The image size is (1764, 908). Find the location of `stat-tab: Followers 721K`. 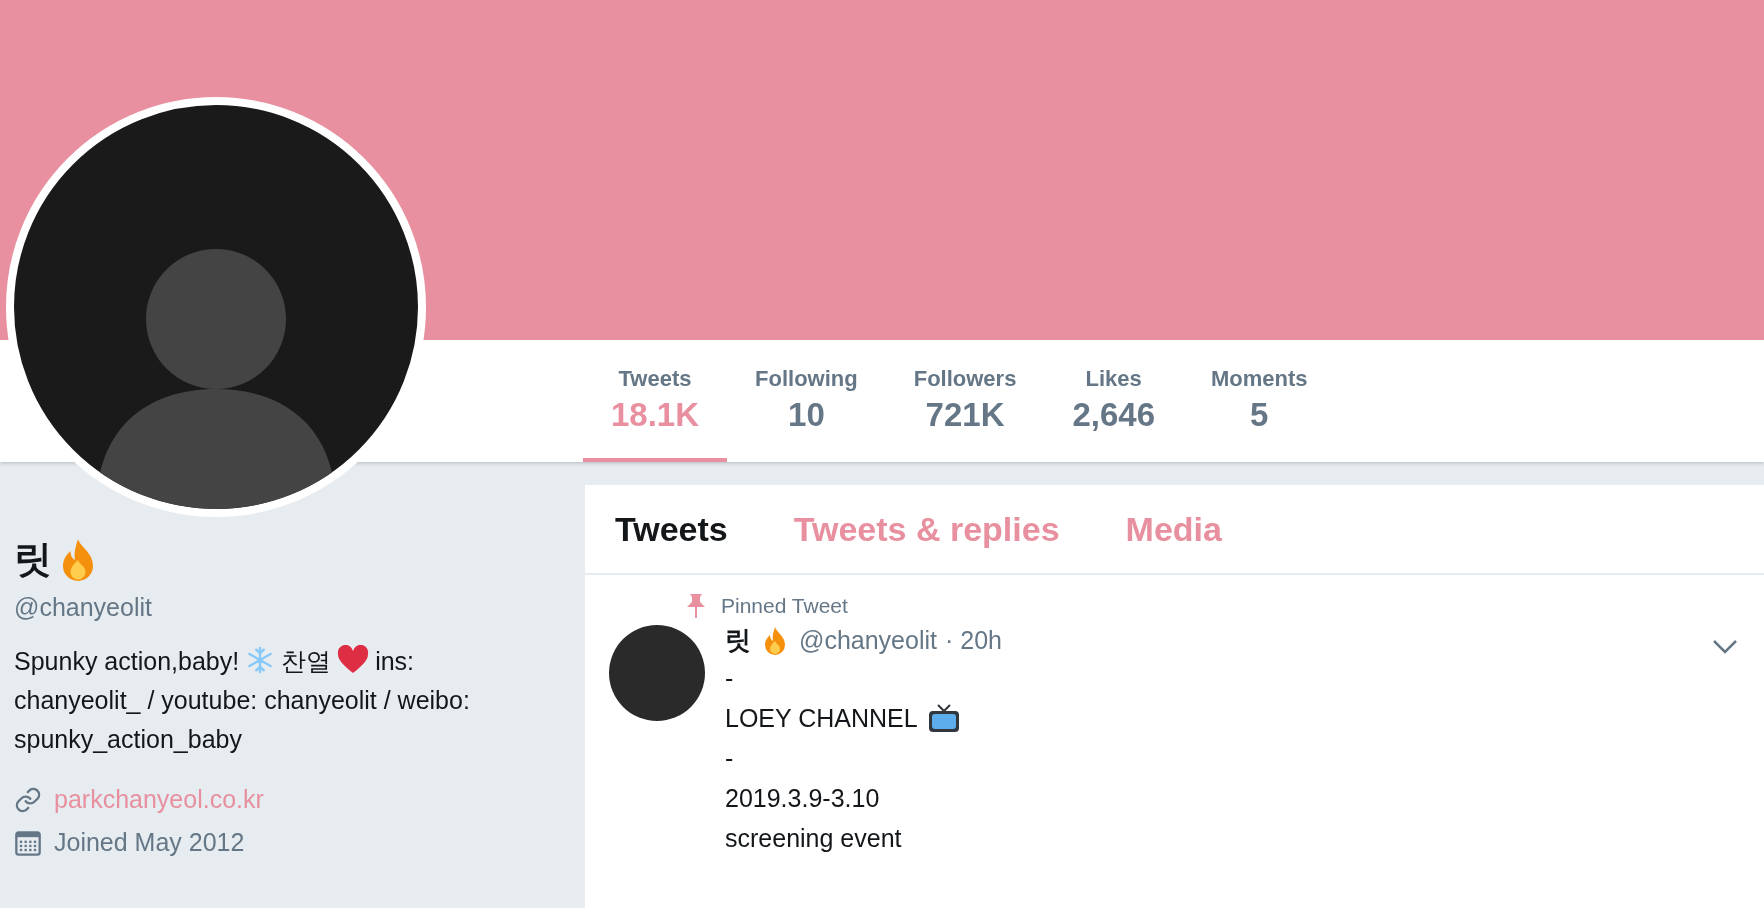

stat-tab: Followers 721K is located at coordinates (965, 401).